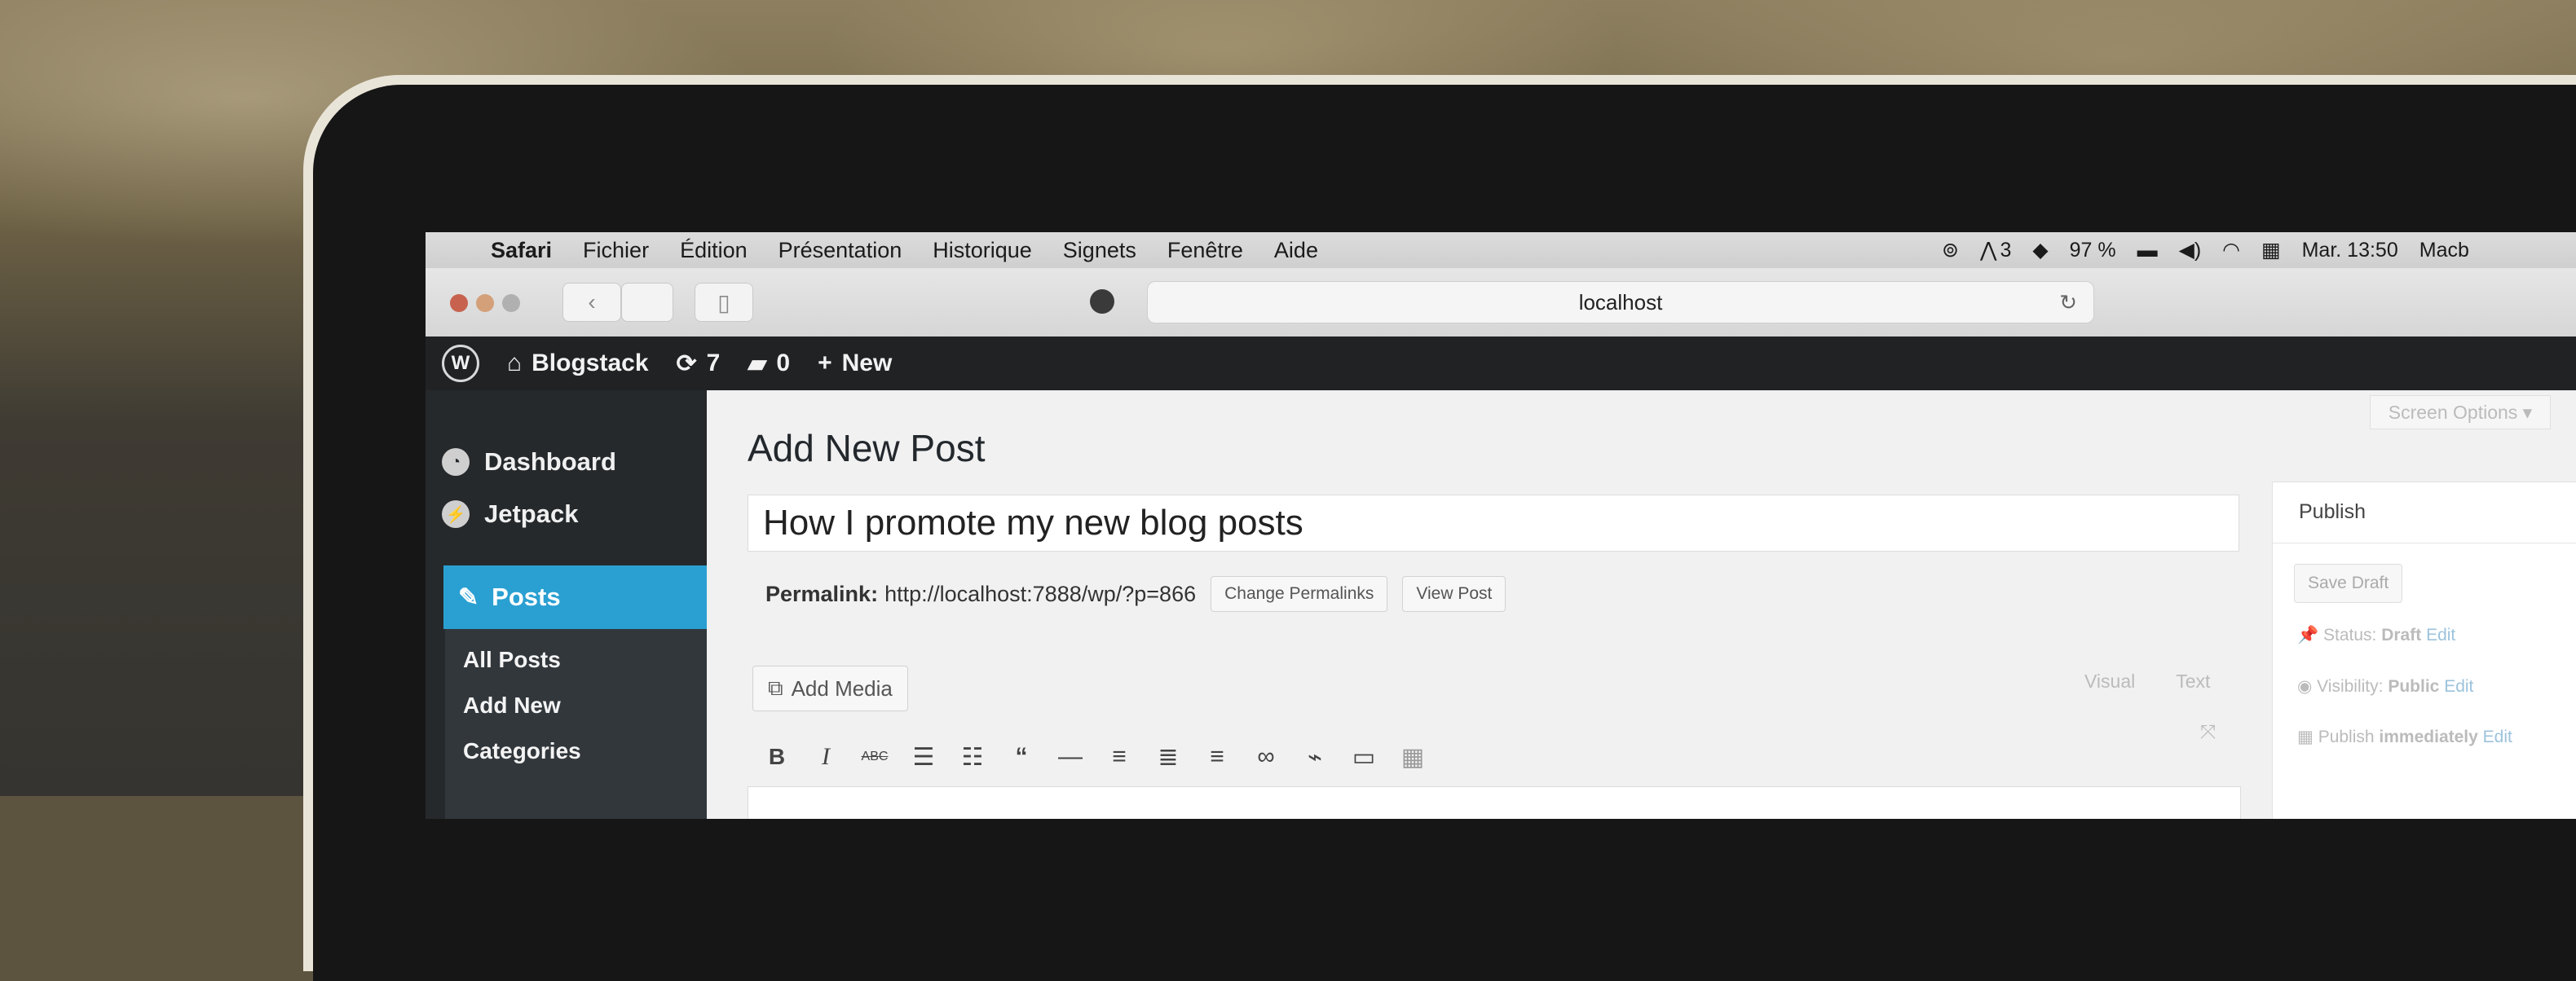 Image resolution: width=2576 pixels, height=981 pixels. What do you see at coordinates (2350, 635) in the screenshot?
I see `status-label: Status:` at bounding box center [2350, 635].